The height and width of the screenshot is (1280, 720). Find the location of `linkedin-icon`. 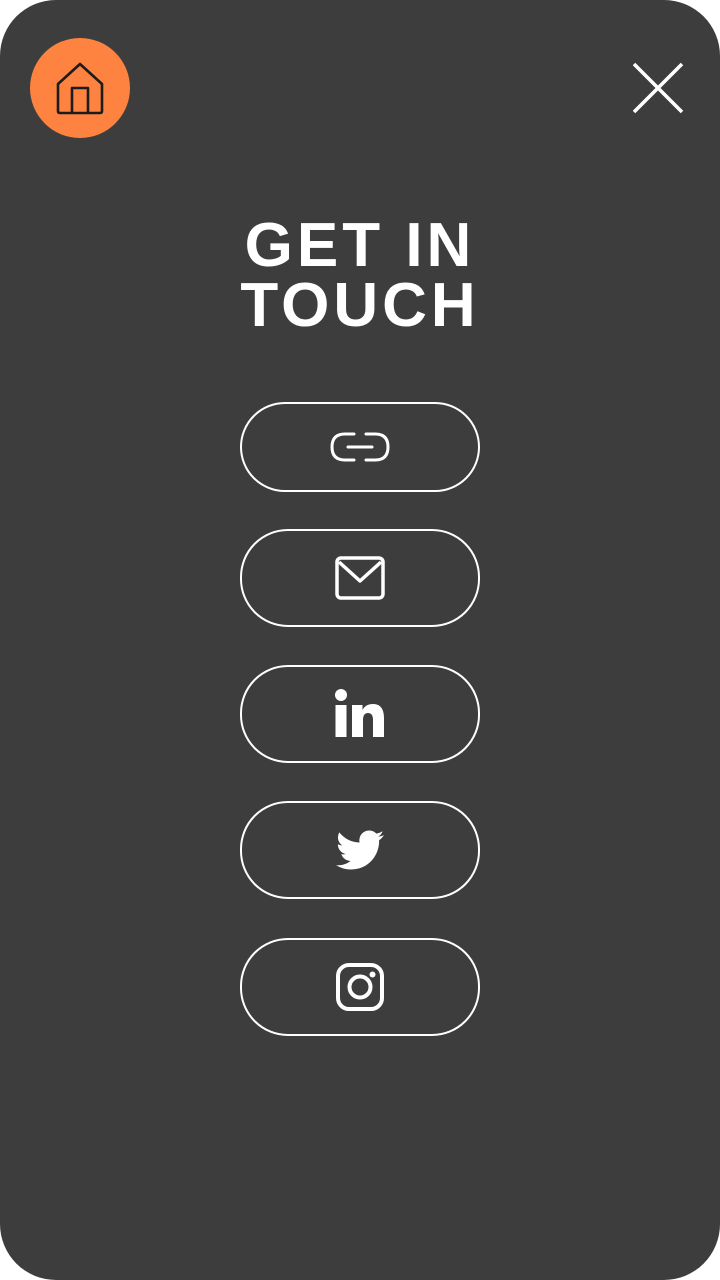

linkedin-icon is located at coordinates (359, 713).